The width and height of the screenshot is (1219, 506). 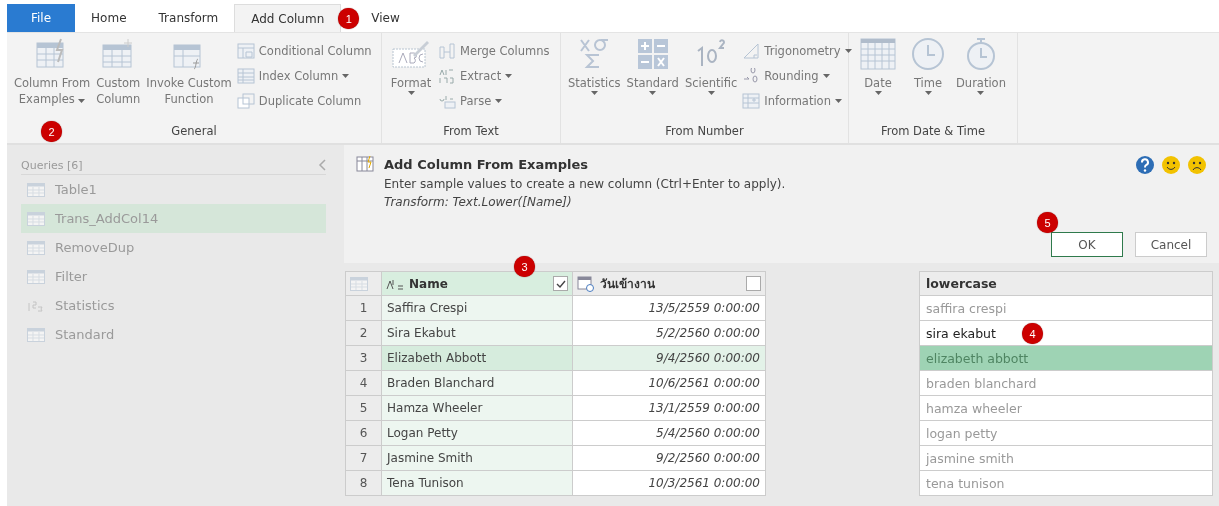 What do you see at coordinates (494, 101) in the screenshot?
I see `ribbon-button: Parse` at bounding box center [494, 101].